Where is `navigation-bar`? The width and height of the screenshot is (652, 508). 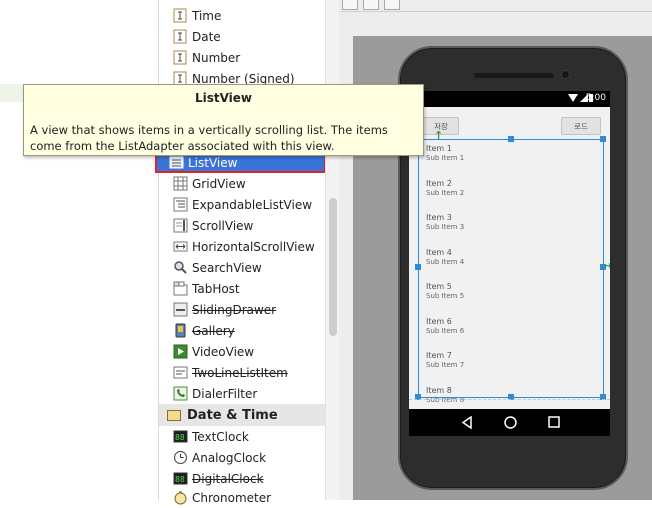
navigation-bar is located at coordinates (509, 422).